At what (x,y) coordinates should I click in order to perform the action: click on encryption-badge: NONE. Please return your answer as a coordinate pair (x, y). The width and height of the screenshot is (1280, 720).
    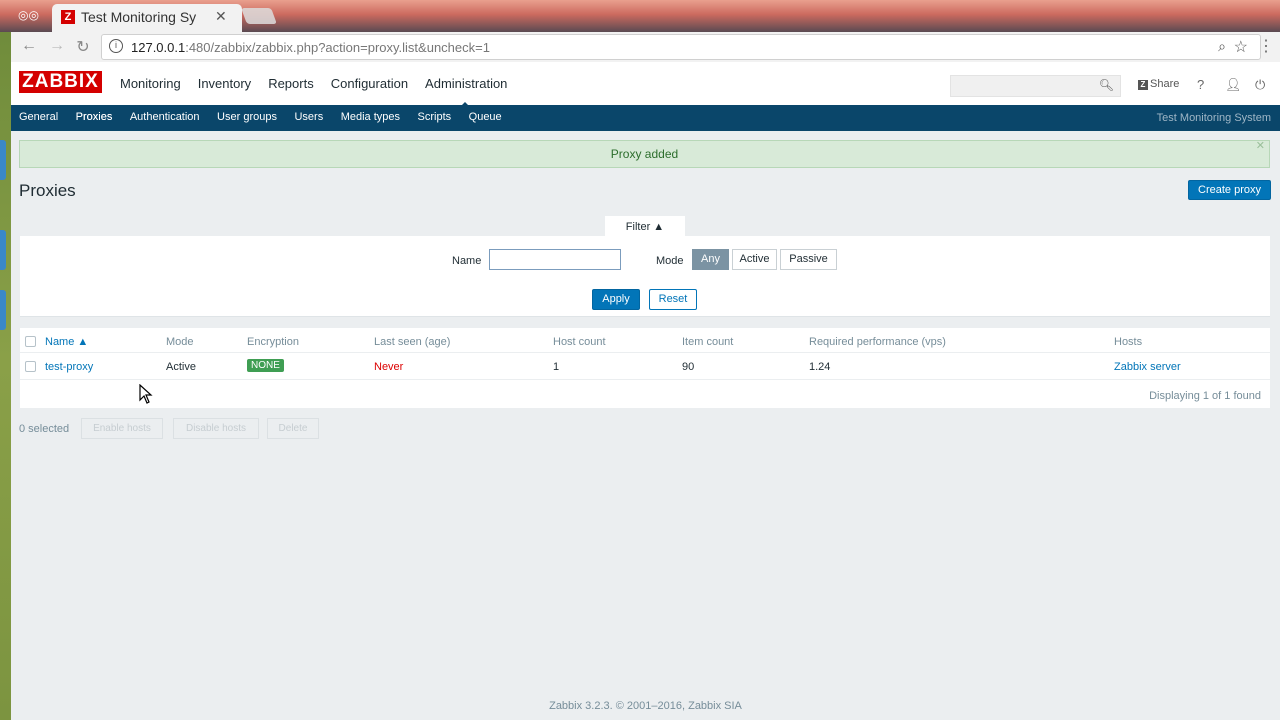
    Looking at the image, I should click on (265, 365).